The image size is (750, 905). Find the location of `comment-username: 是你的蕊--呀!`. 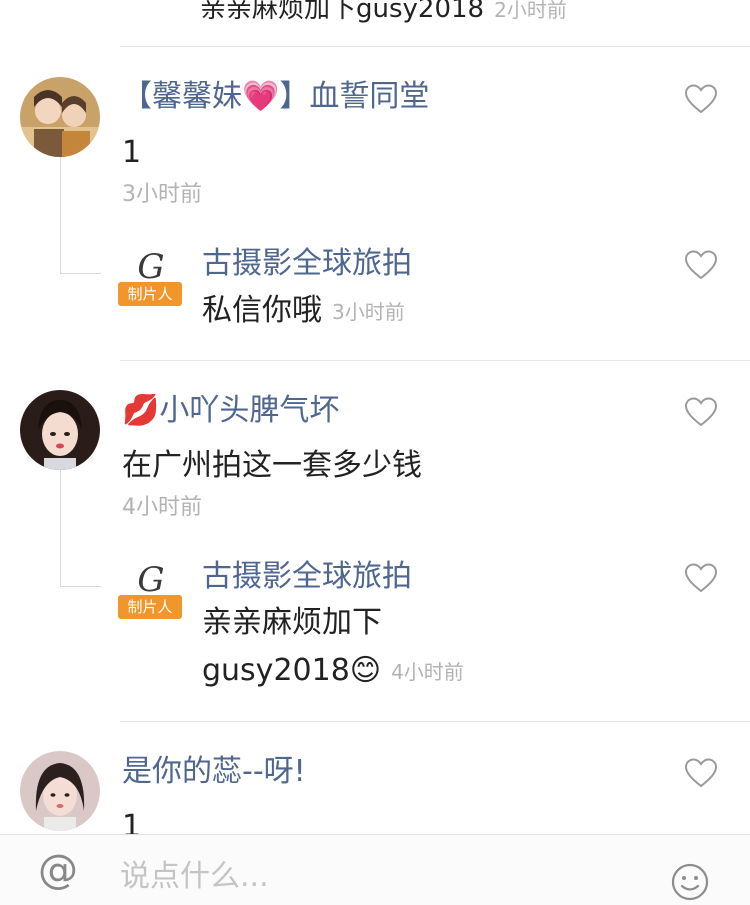

comment-username: 是你的蕊--呀! is located at coordinates (214, 772).